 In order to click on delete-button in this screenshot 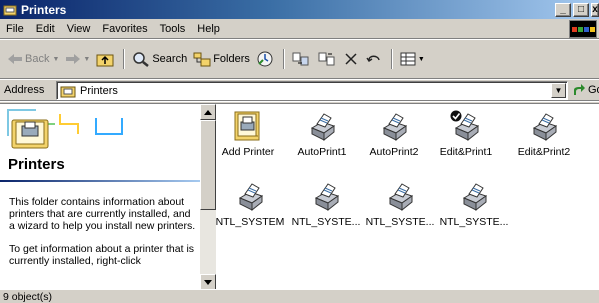, I will do `click(352, 59)`.